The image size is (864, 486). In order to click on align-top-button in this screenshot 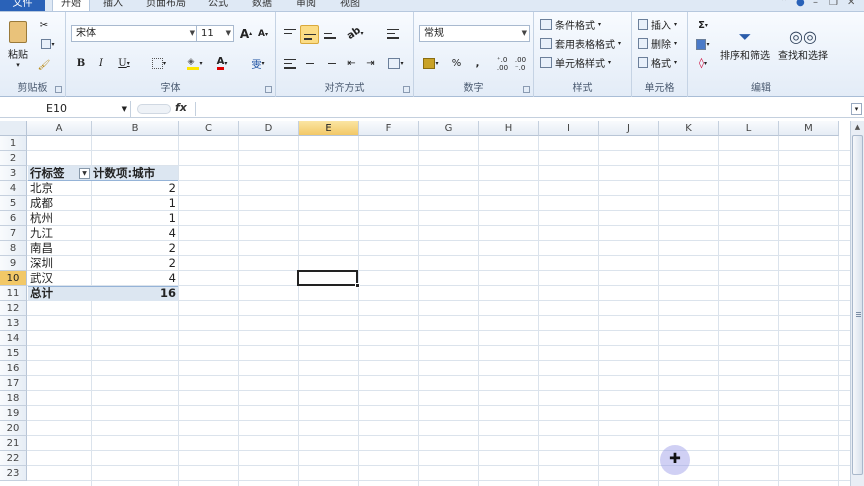, I will do `click(289, 33)`.